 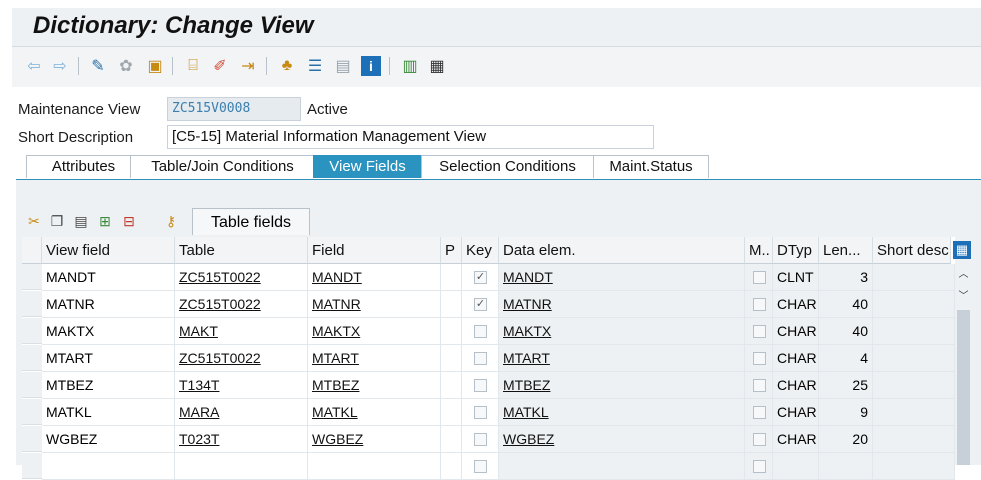 I want to click on cell-data-elem-text: WGBEZ, so click(x=528, y=439).